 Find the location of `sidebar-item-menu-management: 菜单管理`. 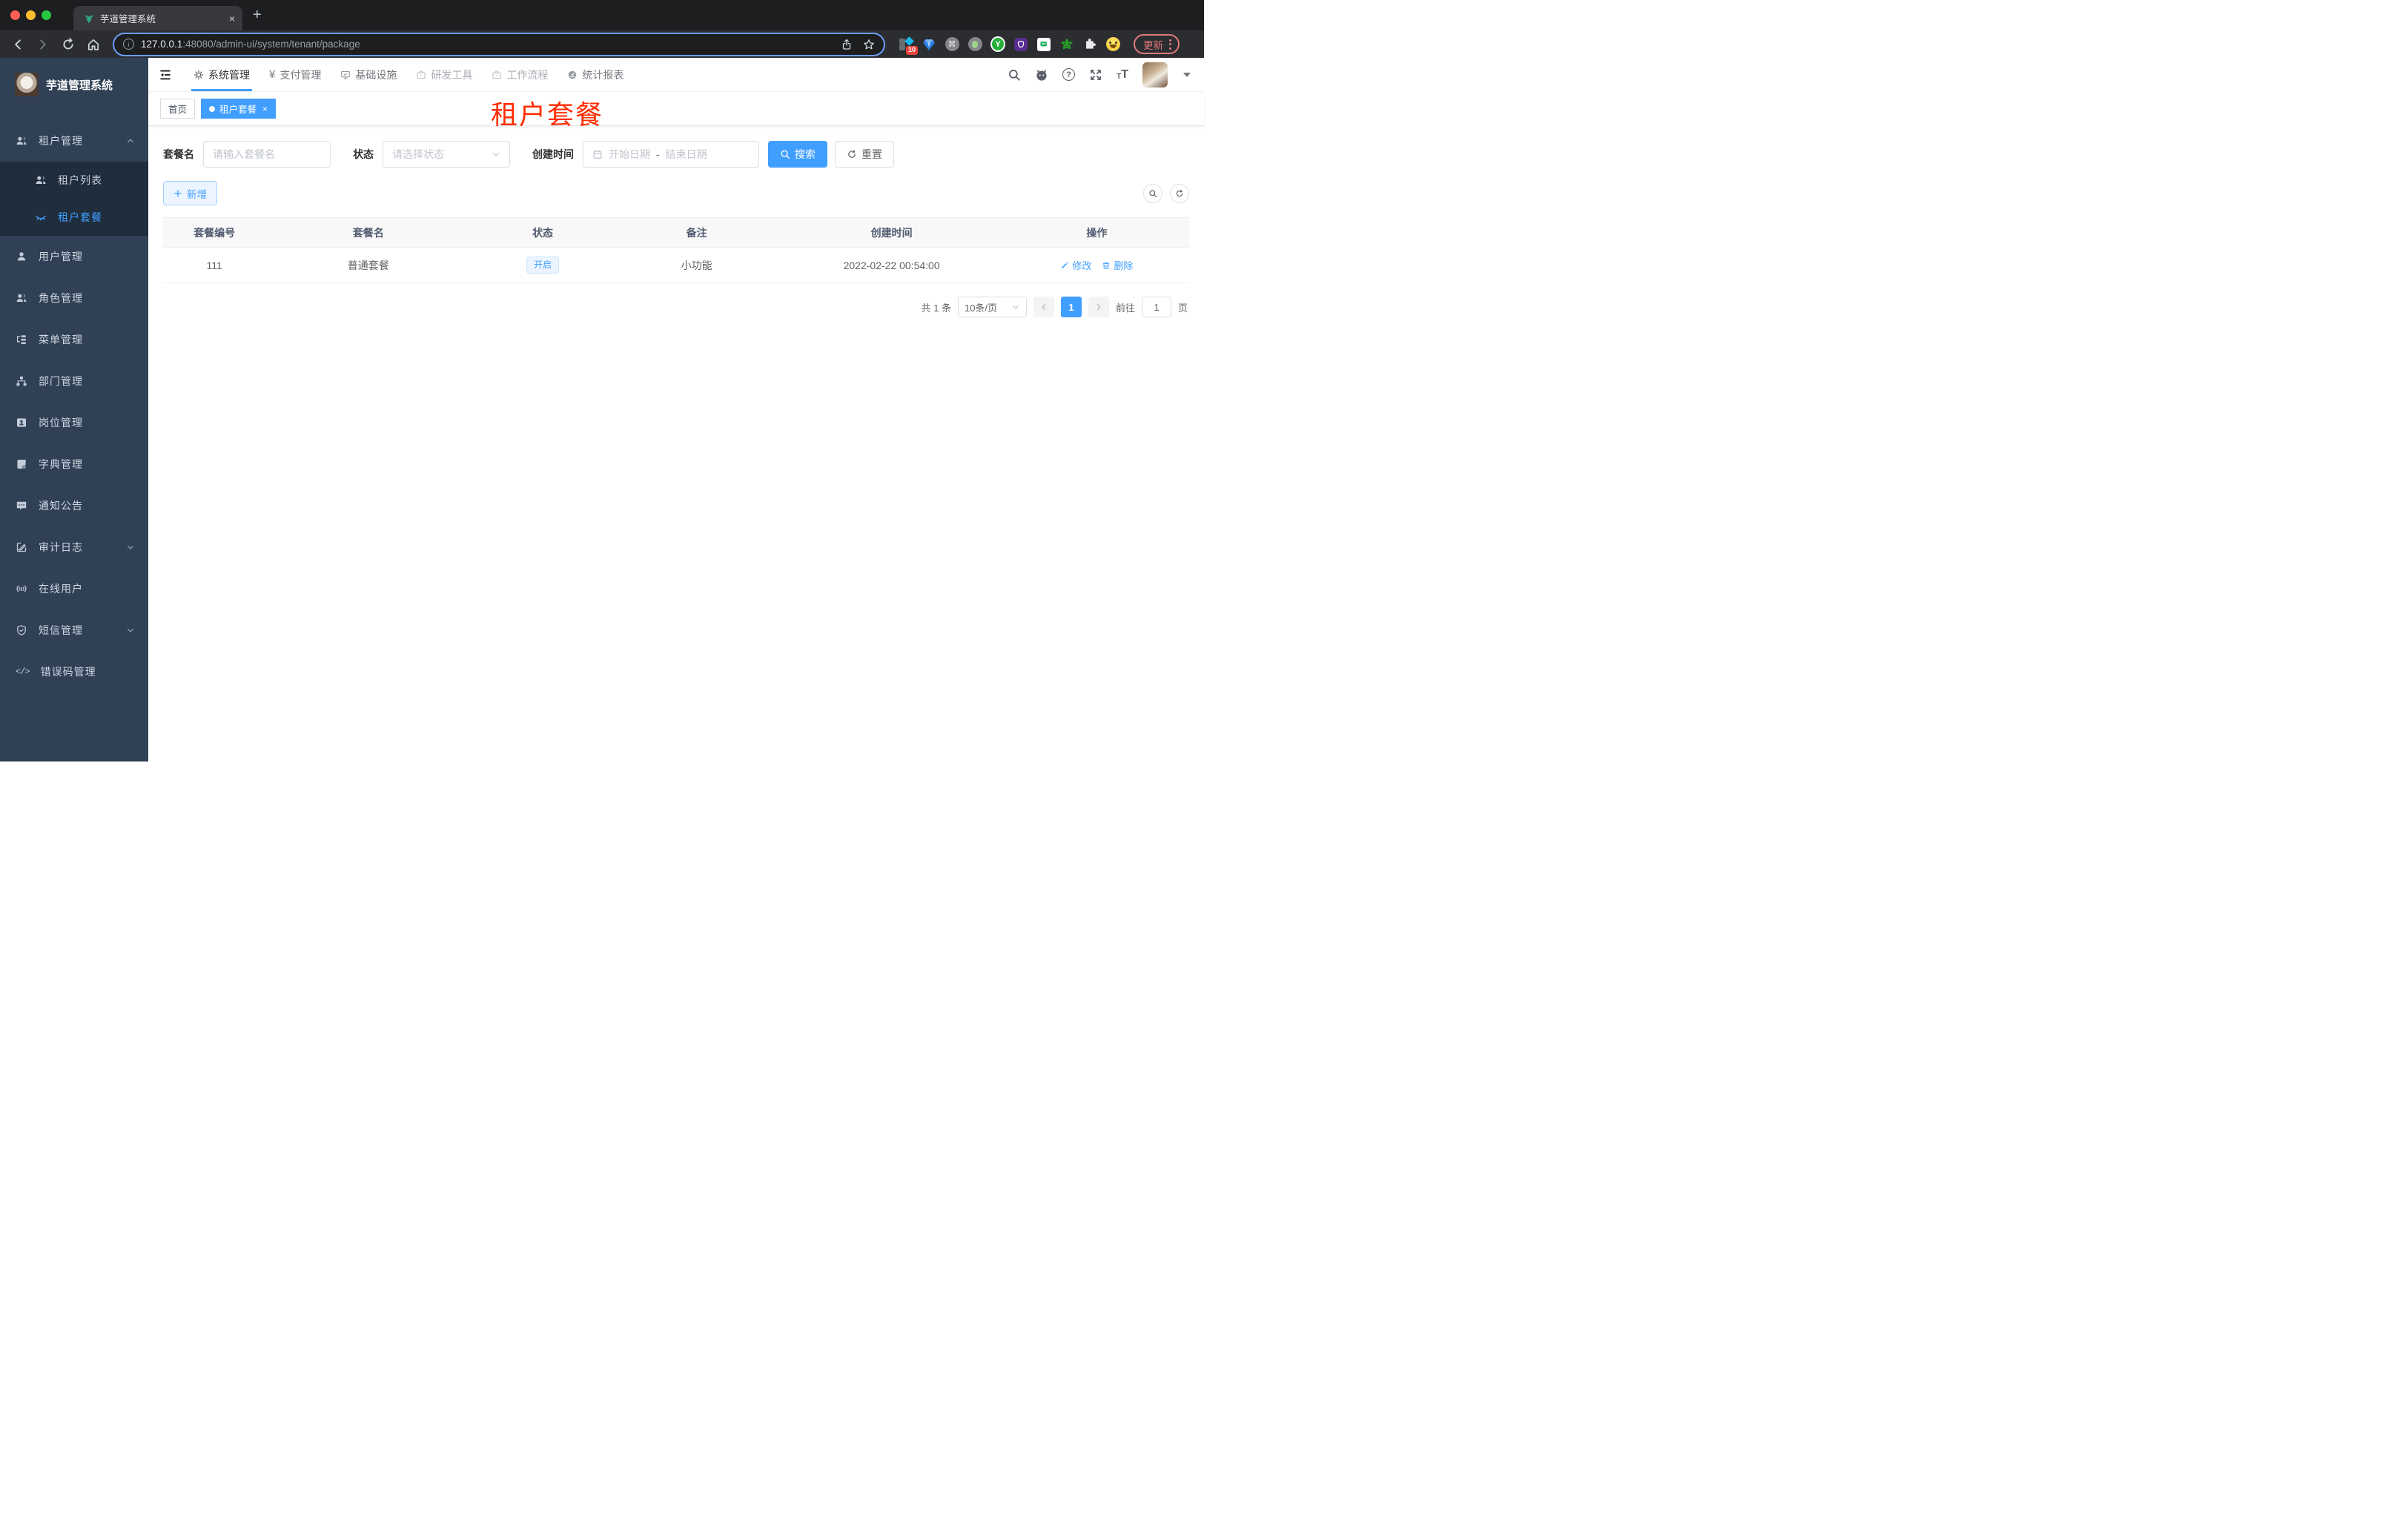

sidebar-item-menu-management: 菜单管理 is located at coordinates (74, 340).